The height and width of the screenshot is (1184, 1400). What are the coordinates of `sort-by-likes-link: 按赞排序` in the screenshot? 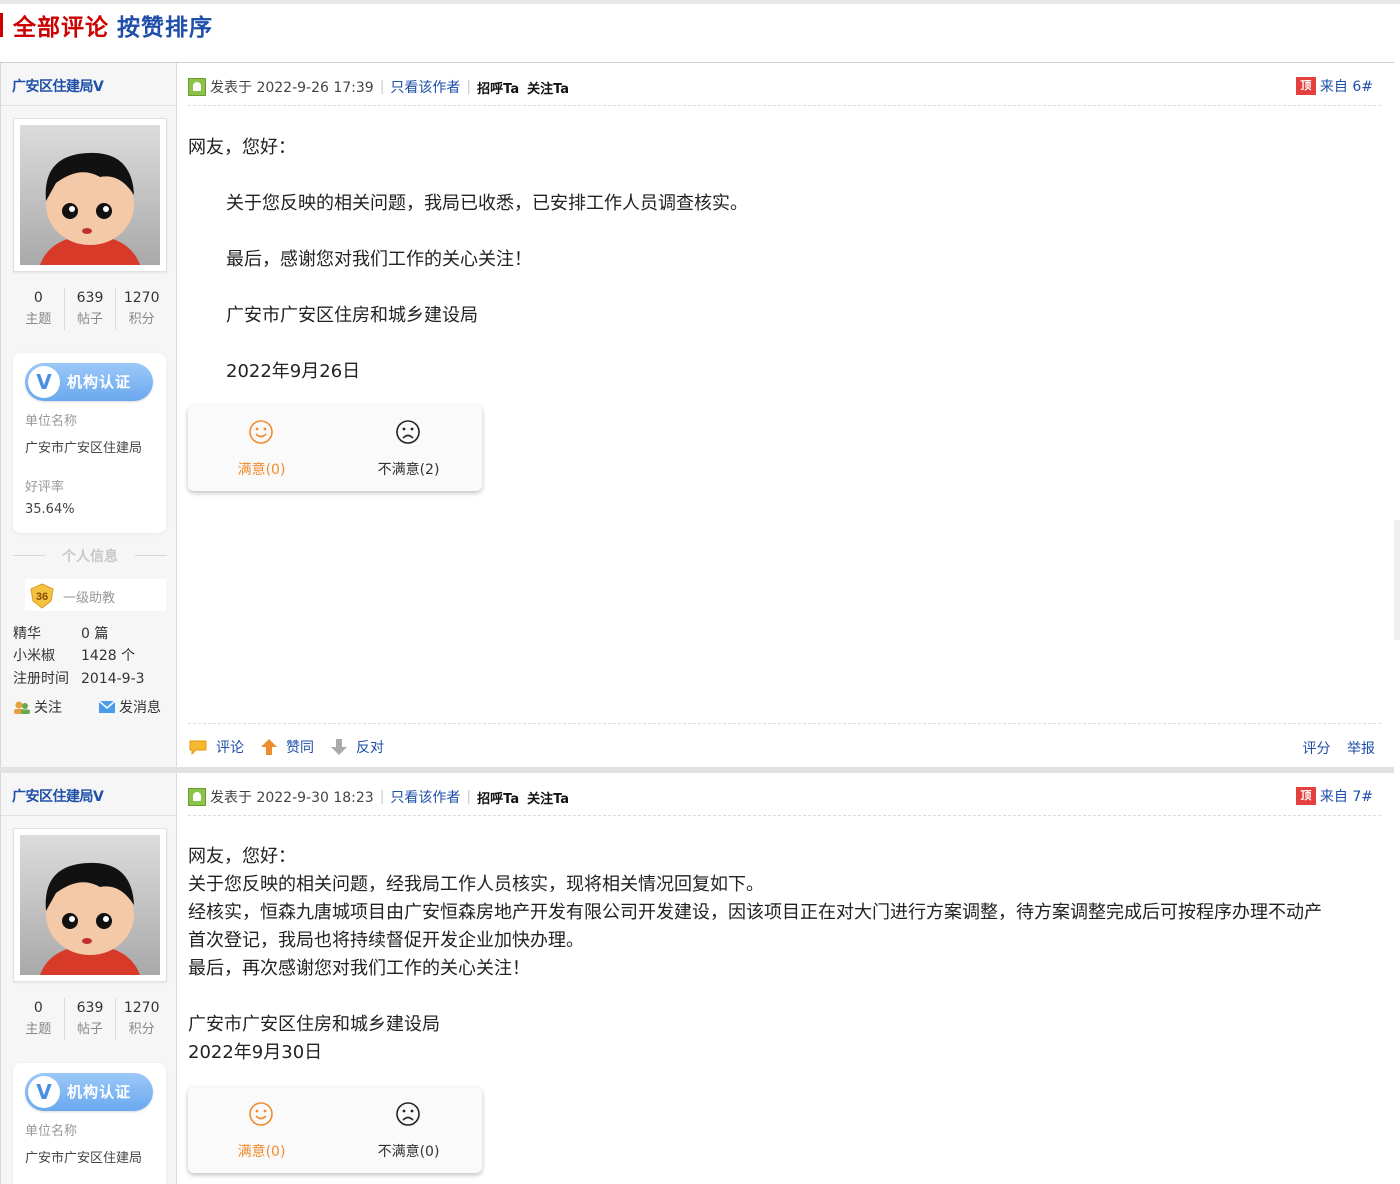 It's located at (165, 25).